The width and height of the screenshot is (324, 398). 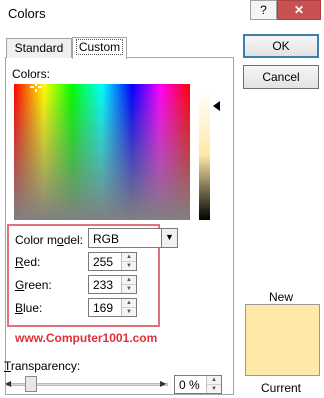 What do you see at coordinates (214, 389) in the screenshot?
I see `transparency-down-icon: ▼` at bounding box center [214, 389].